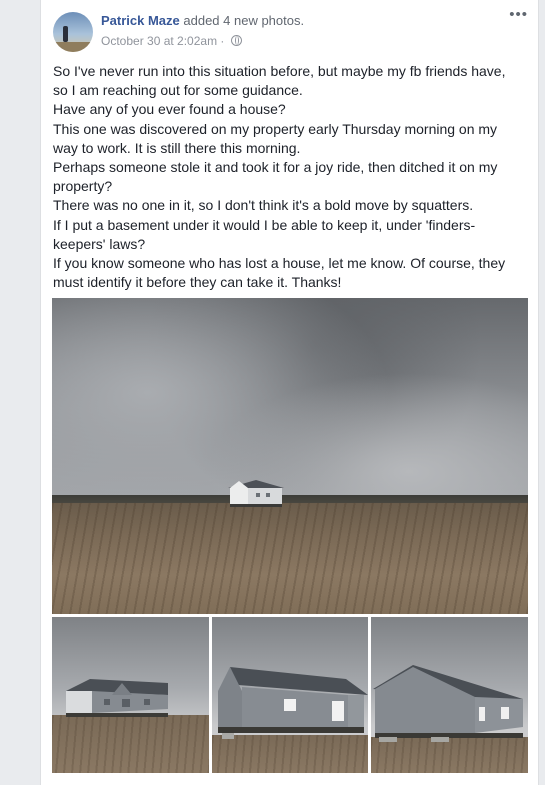 This screenshot has width=545, height=785. Describe the element at coordinates (159, 41) in the screenshot. I see `post-timestamp-link: October 30 at 2:02am` at that location.